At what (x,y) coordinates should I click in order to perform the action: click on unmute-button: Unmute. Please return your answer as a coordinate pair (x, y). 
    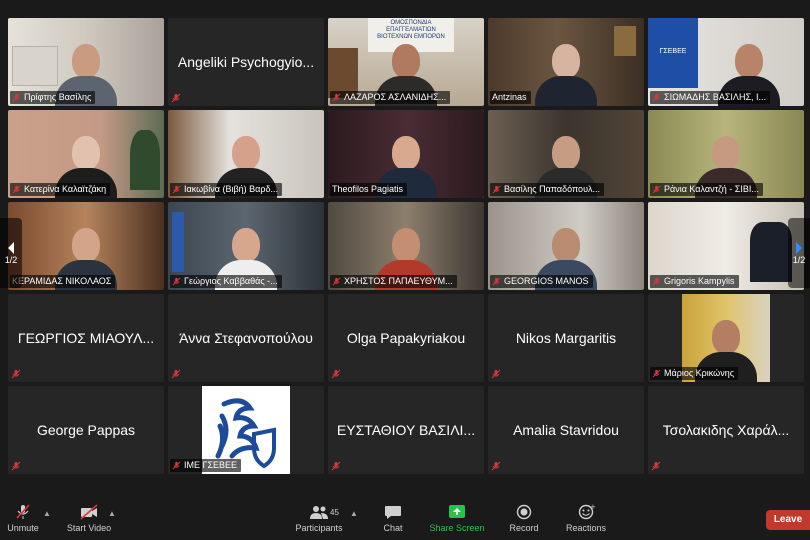
    Looking at the image, I should click on (23, 518).